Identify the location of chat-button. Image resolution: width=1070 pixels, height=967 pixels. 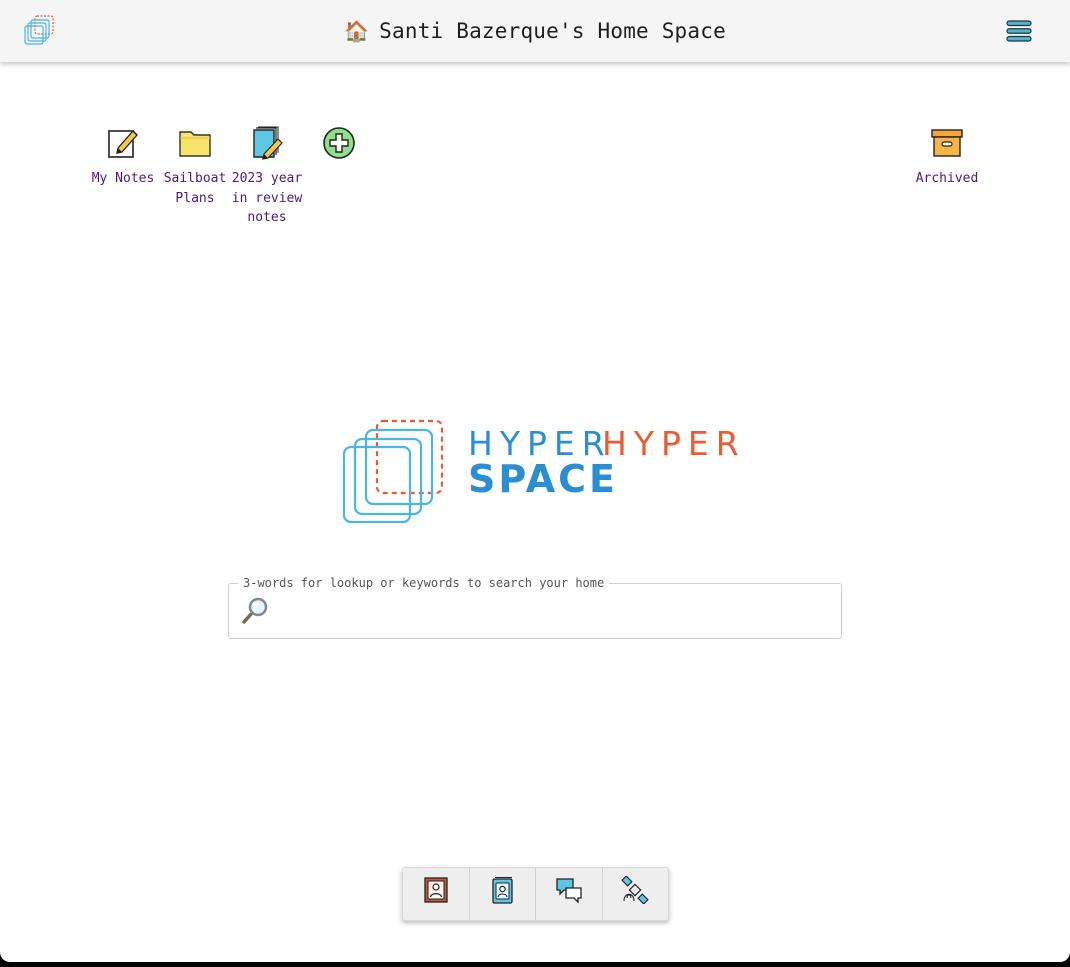
(569, 894).